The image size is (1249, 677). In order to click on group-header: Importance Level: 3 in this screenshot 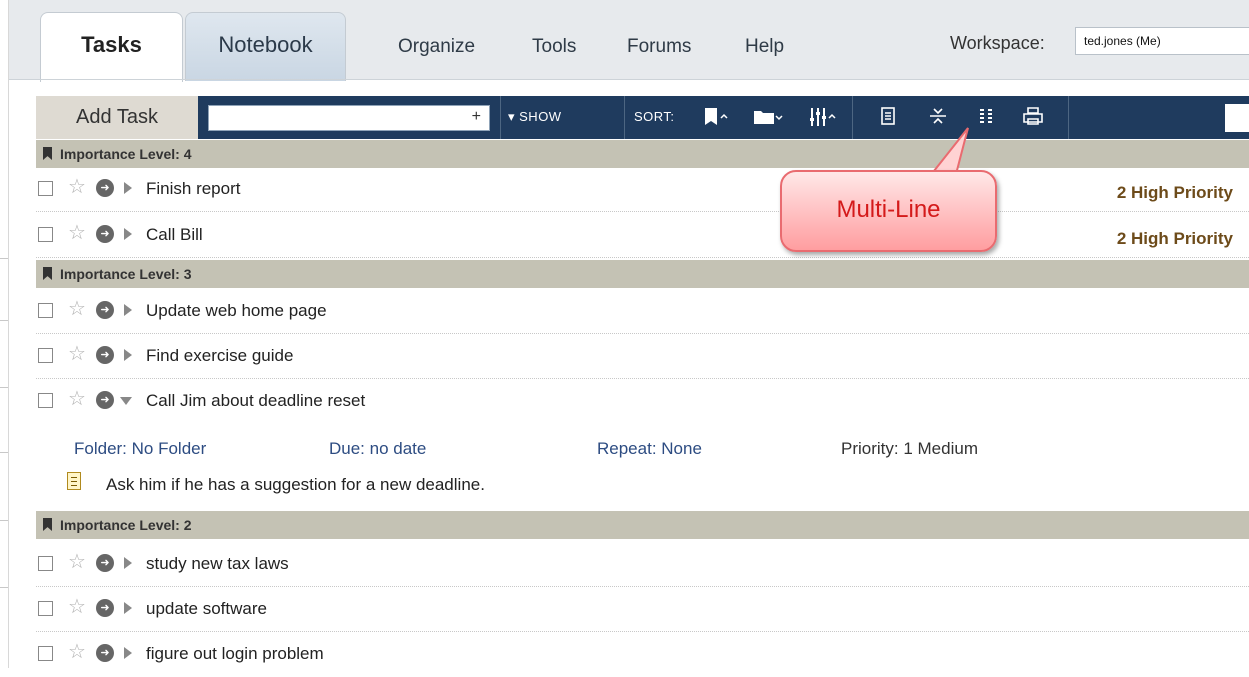, I will do `click(642, 274)`.